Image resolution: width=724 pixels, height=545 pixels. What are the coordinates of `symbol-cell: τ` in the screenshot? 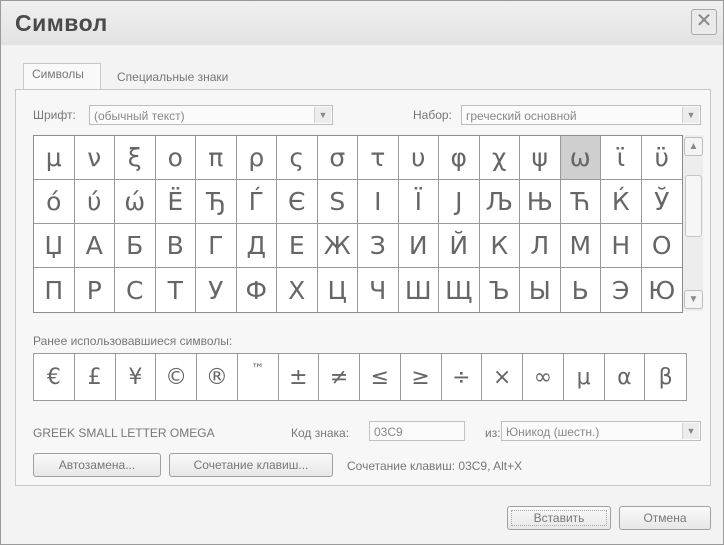 It's located at (378, 158).